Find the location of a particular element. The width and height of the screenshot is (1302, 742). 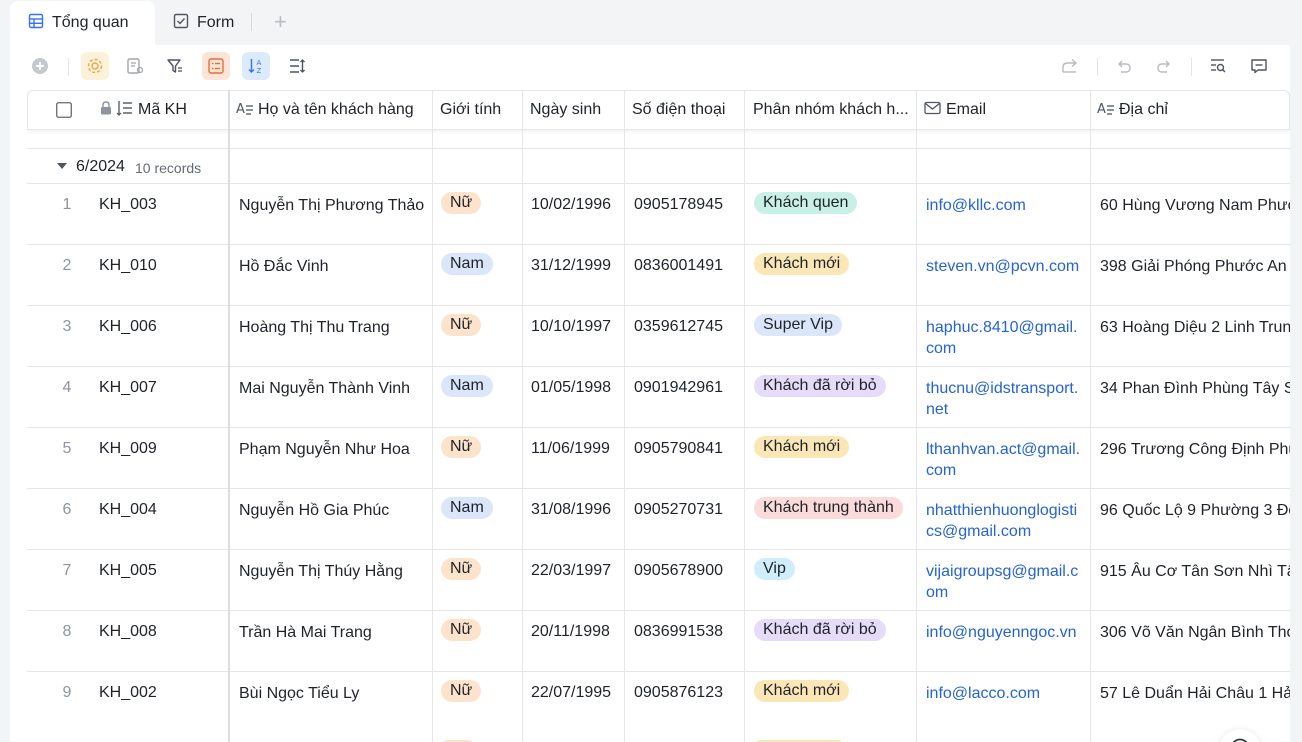

customer-group-cell: Vip is located at coordinates (836, 580).